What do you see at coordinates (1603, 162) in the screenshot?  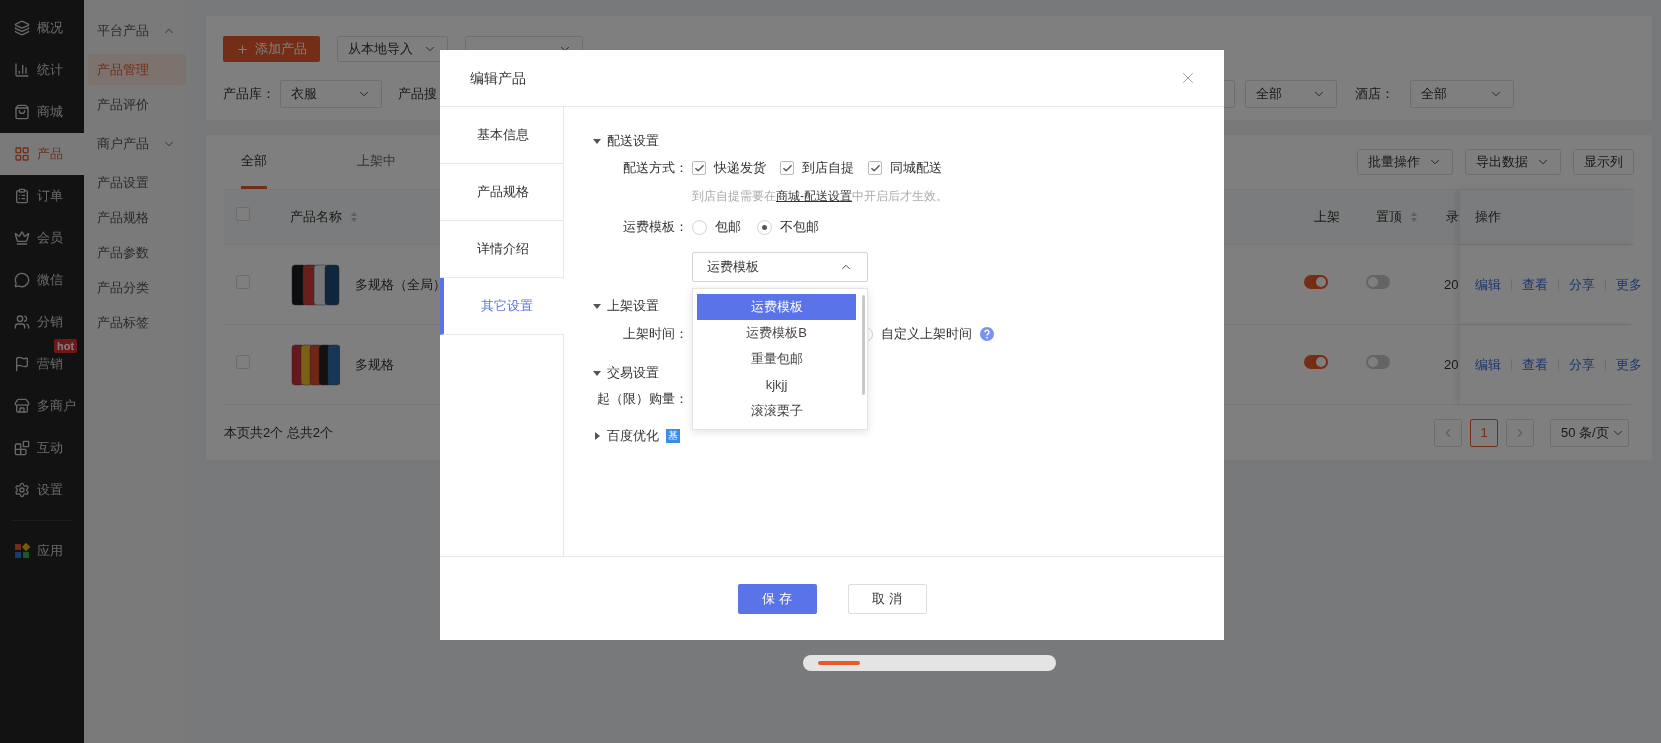 I see `action-button: 显示列` at bounding box center [1603, 162].